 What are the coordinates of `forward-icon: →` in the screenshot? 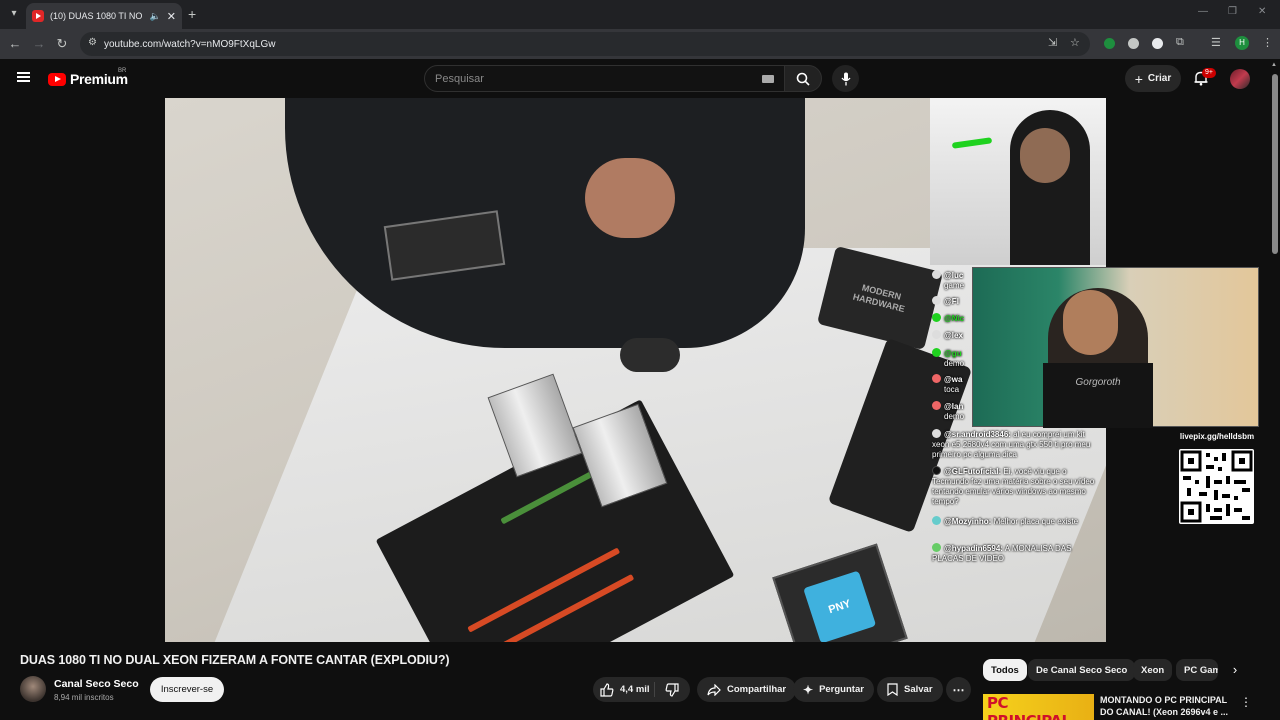 It's located at (39, 43).